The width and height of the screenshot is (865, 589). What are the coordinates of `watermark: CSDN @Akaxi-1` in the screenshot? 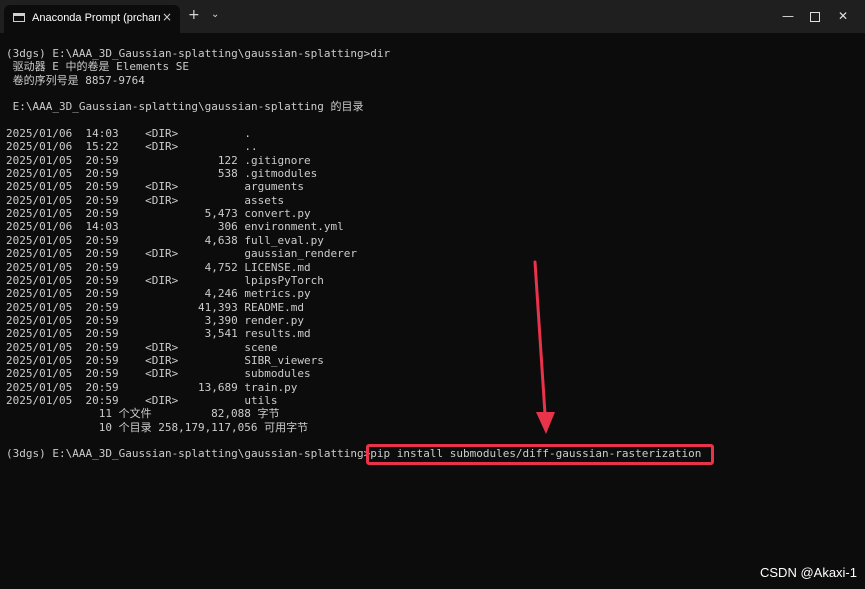 It's located at (808, 572).